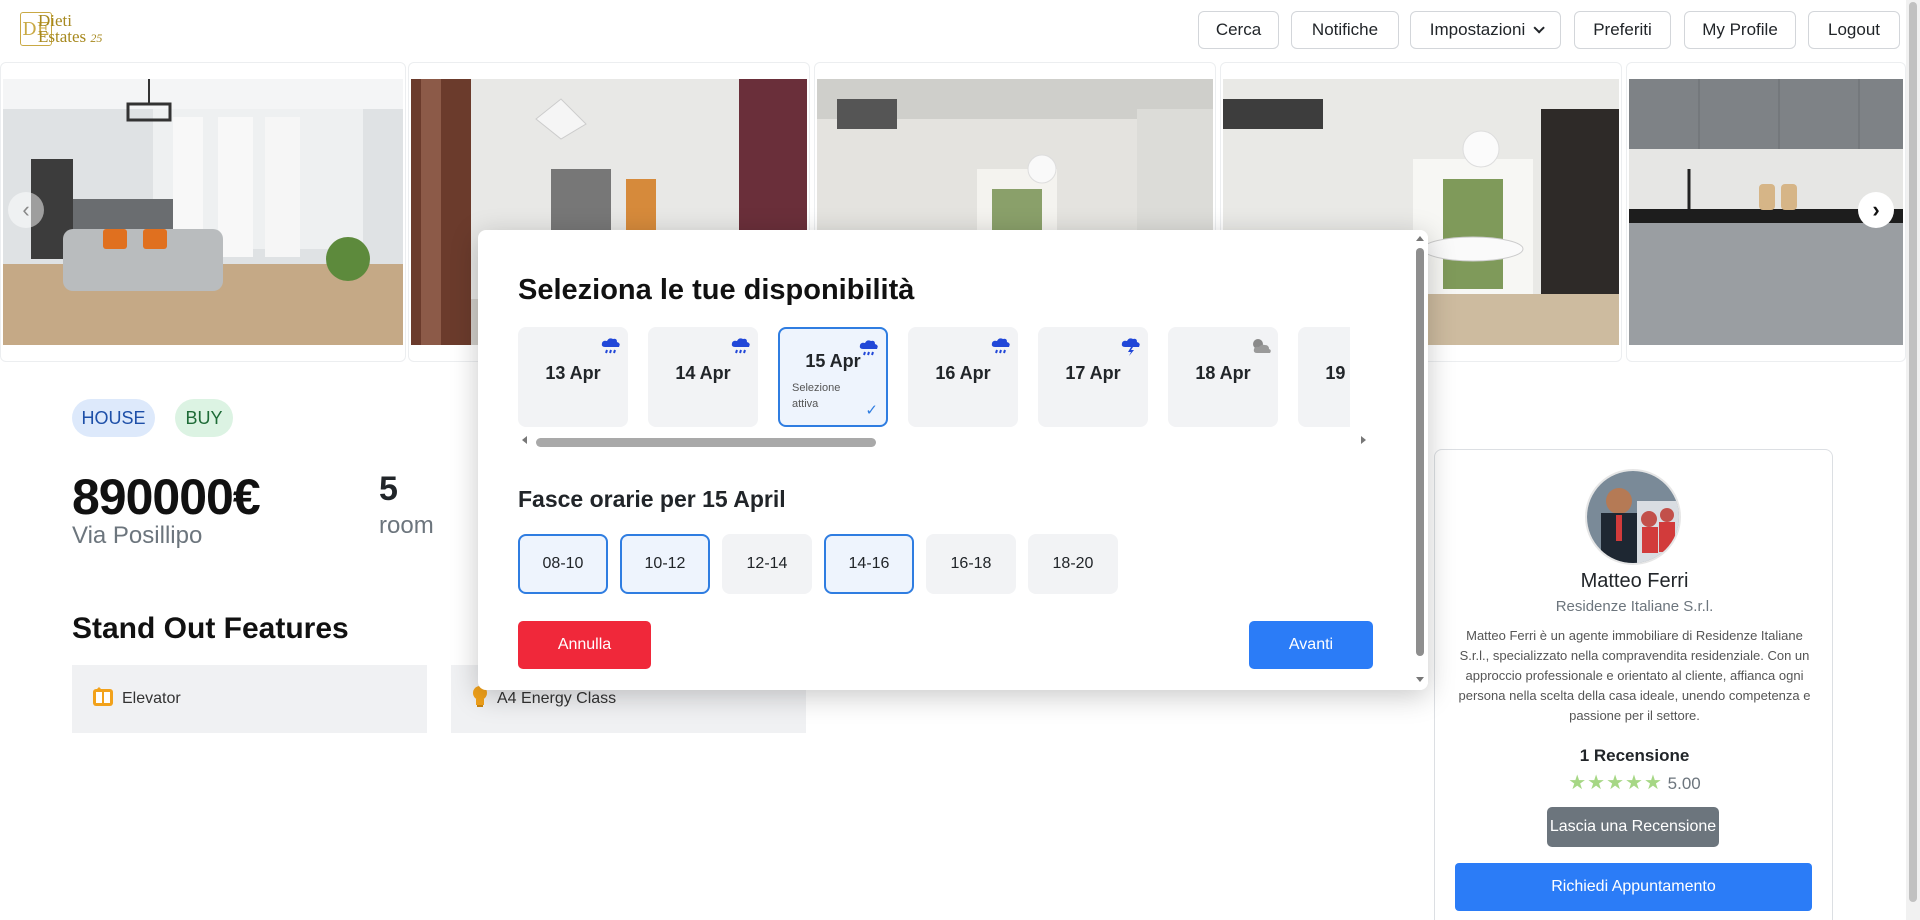 The height and width of the screenshot is (920, 1920). I want to click on chevron-right-icon: ›, so click(1876, 209).